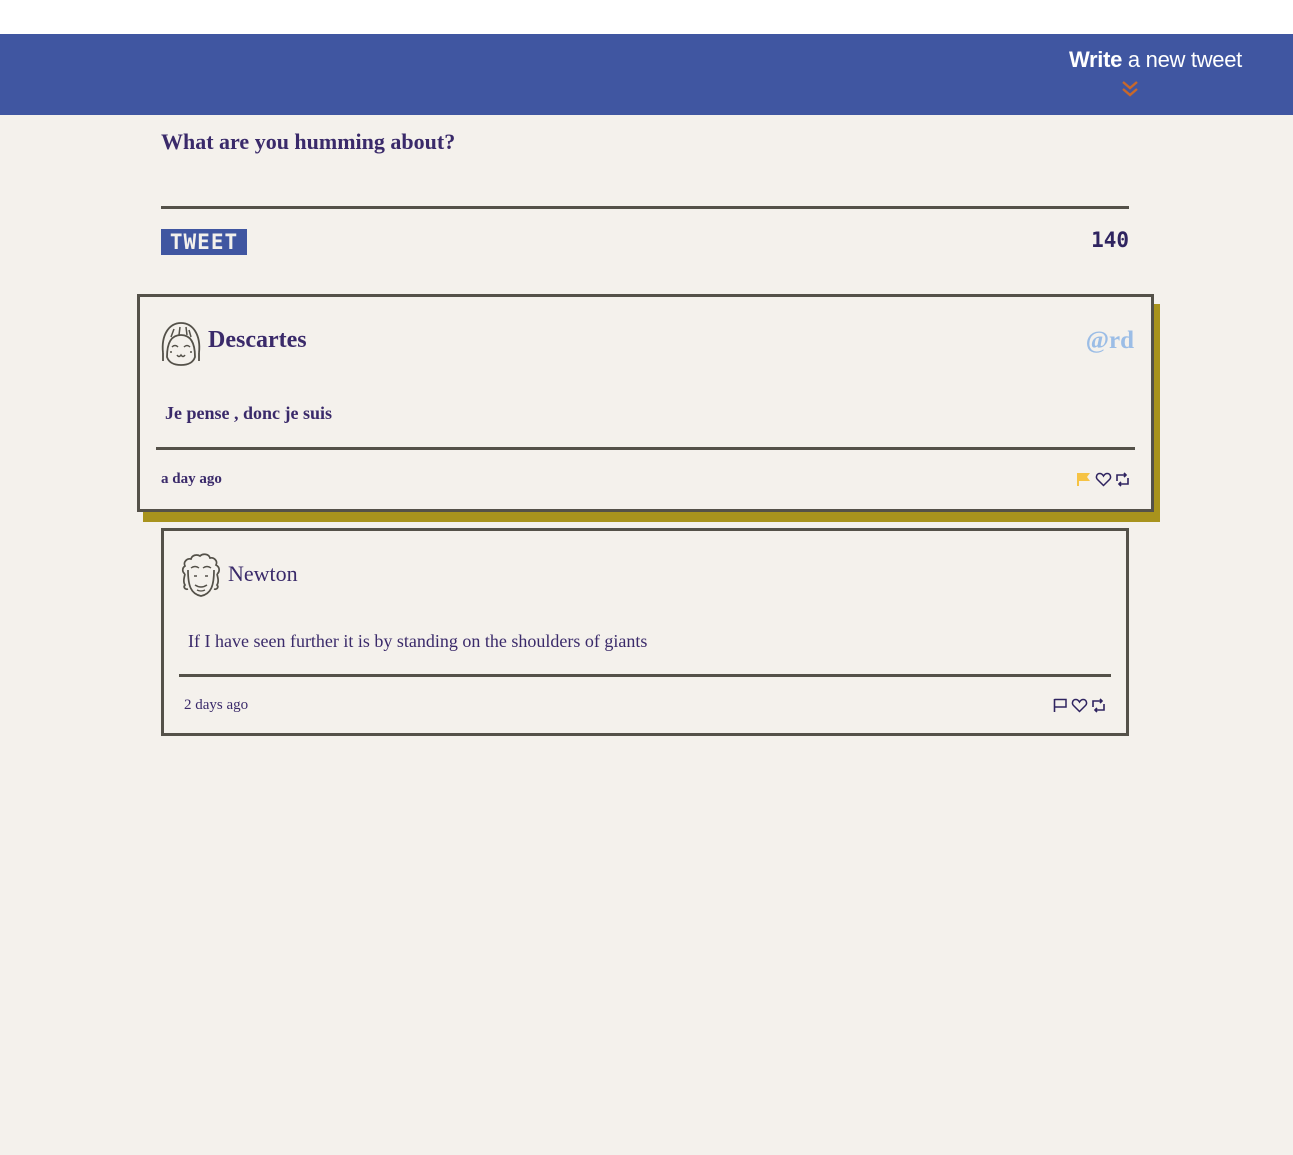  Describe the element at coordinates (647, 186) in the screenshot. I see `tweet-text-input` at that location.